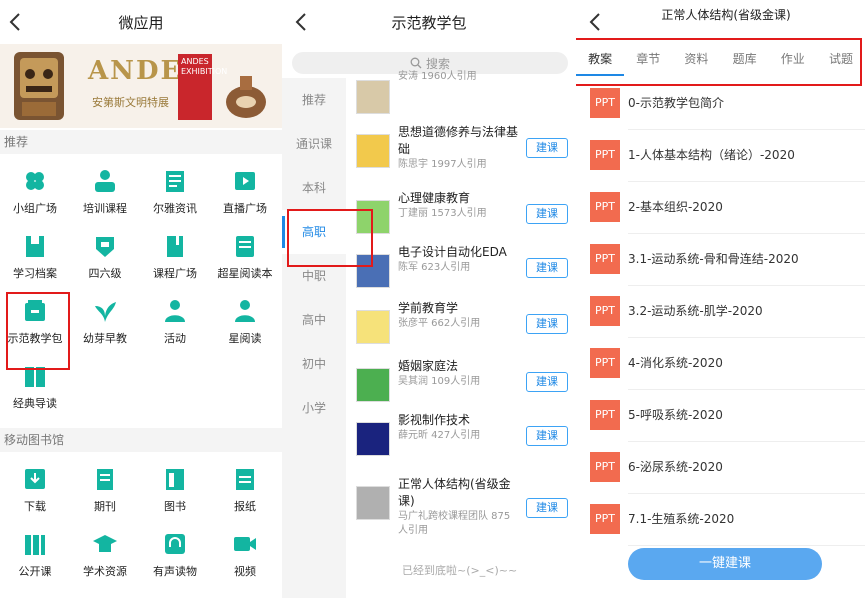  I want to click on app-download: 下载, so click(35, 494).